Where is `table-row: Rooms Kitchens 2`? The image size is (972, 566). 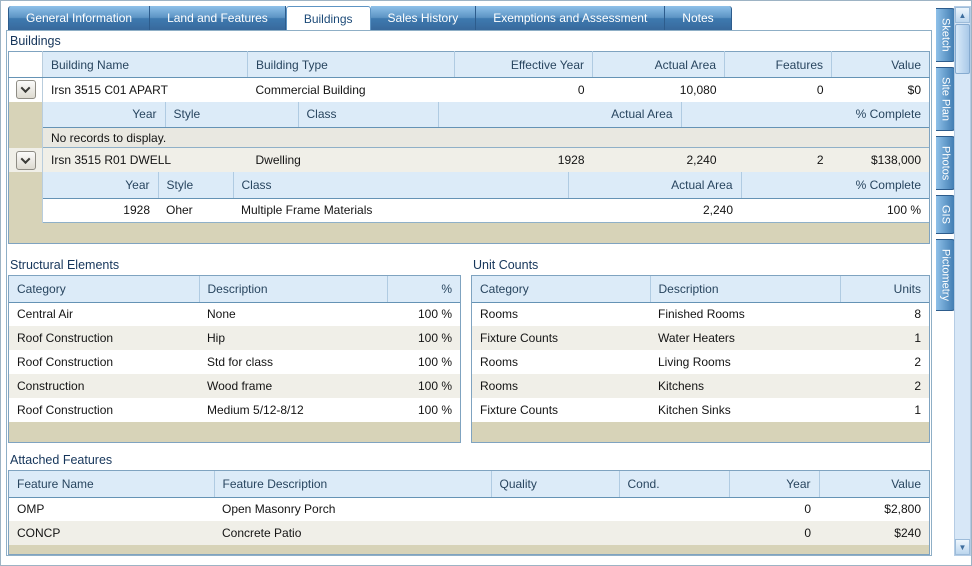 table-row: Rooms Kitchens 2 is located at coordinates (700, 386).